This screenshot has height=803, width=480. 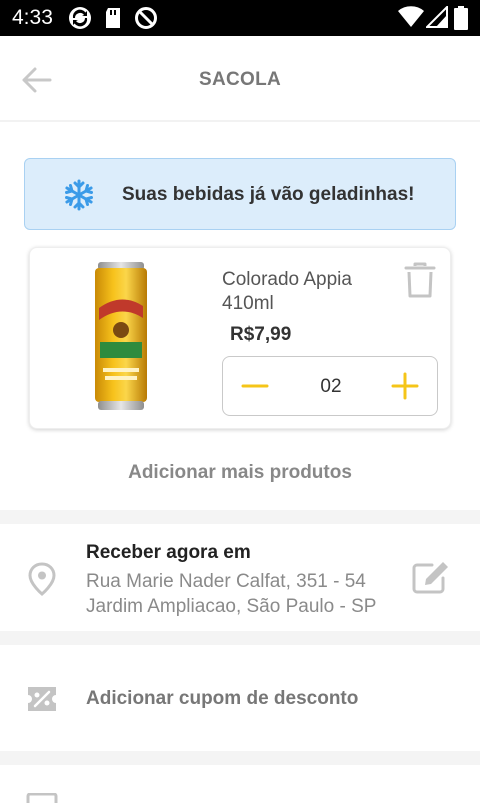 I want to click on status-time: 4:33, so click(x=32, y=17).